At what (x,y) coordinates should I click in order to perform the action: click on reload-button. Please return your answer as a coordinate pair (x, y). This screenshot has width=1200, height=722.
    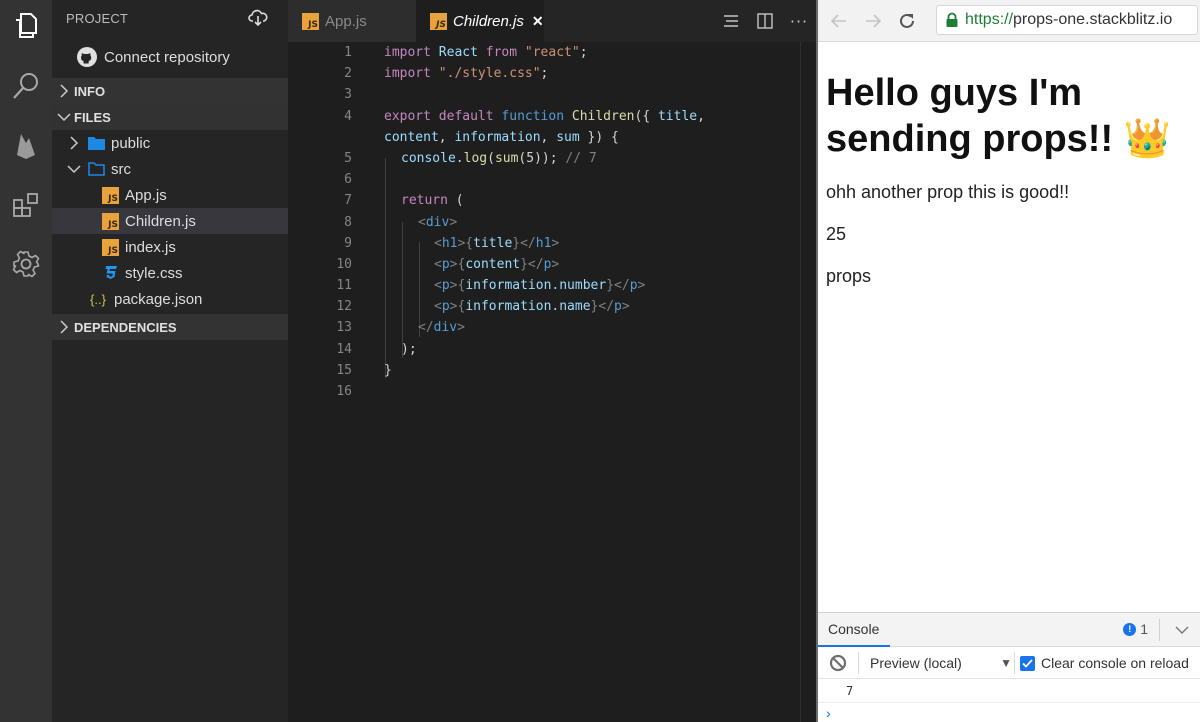
    Looking at the image, I should click on (907, 21).